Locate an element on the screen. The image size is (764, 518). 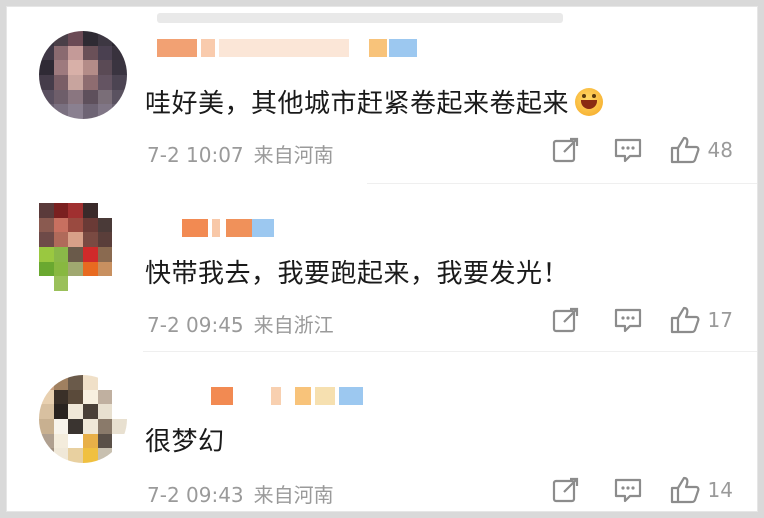
comment-meta: 7-2 09:43 来自河南 is located at coordinates (240, 493).